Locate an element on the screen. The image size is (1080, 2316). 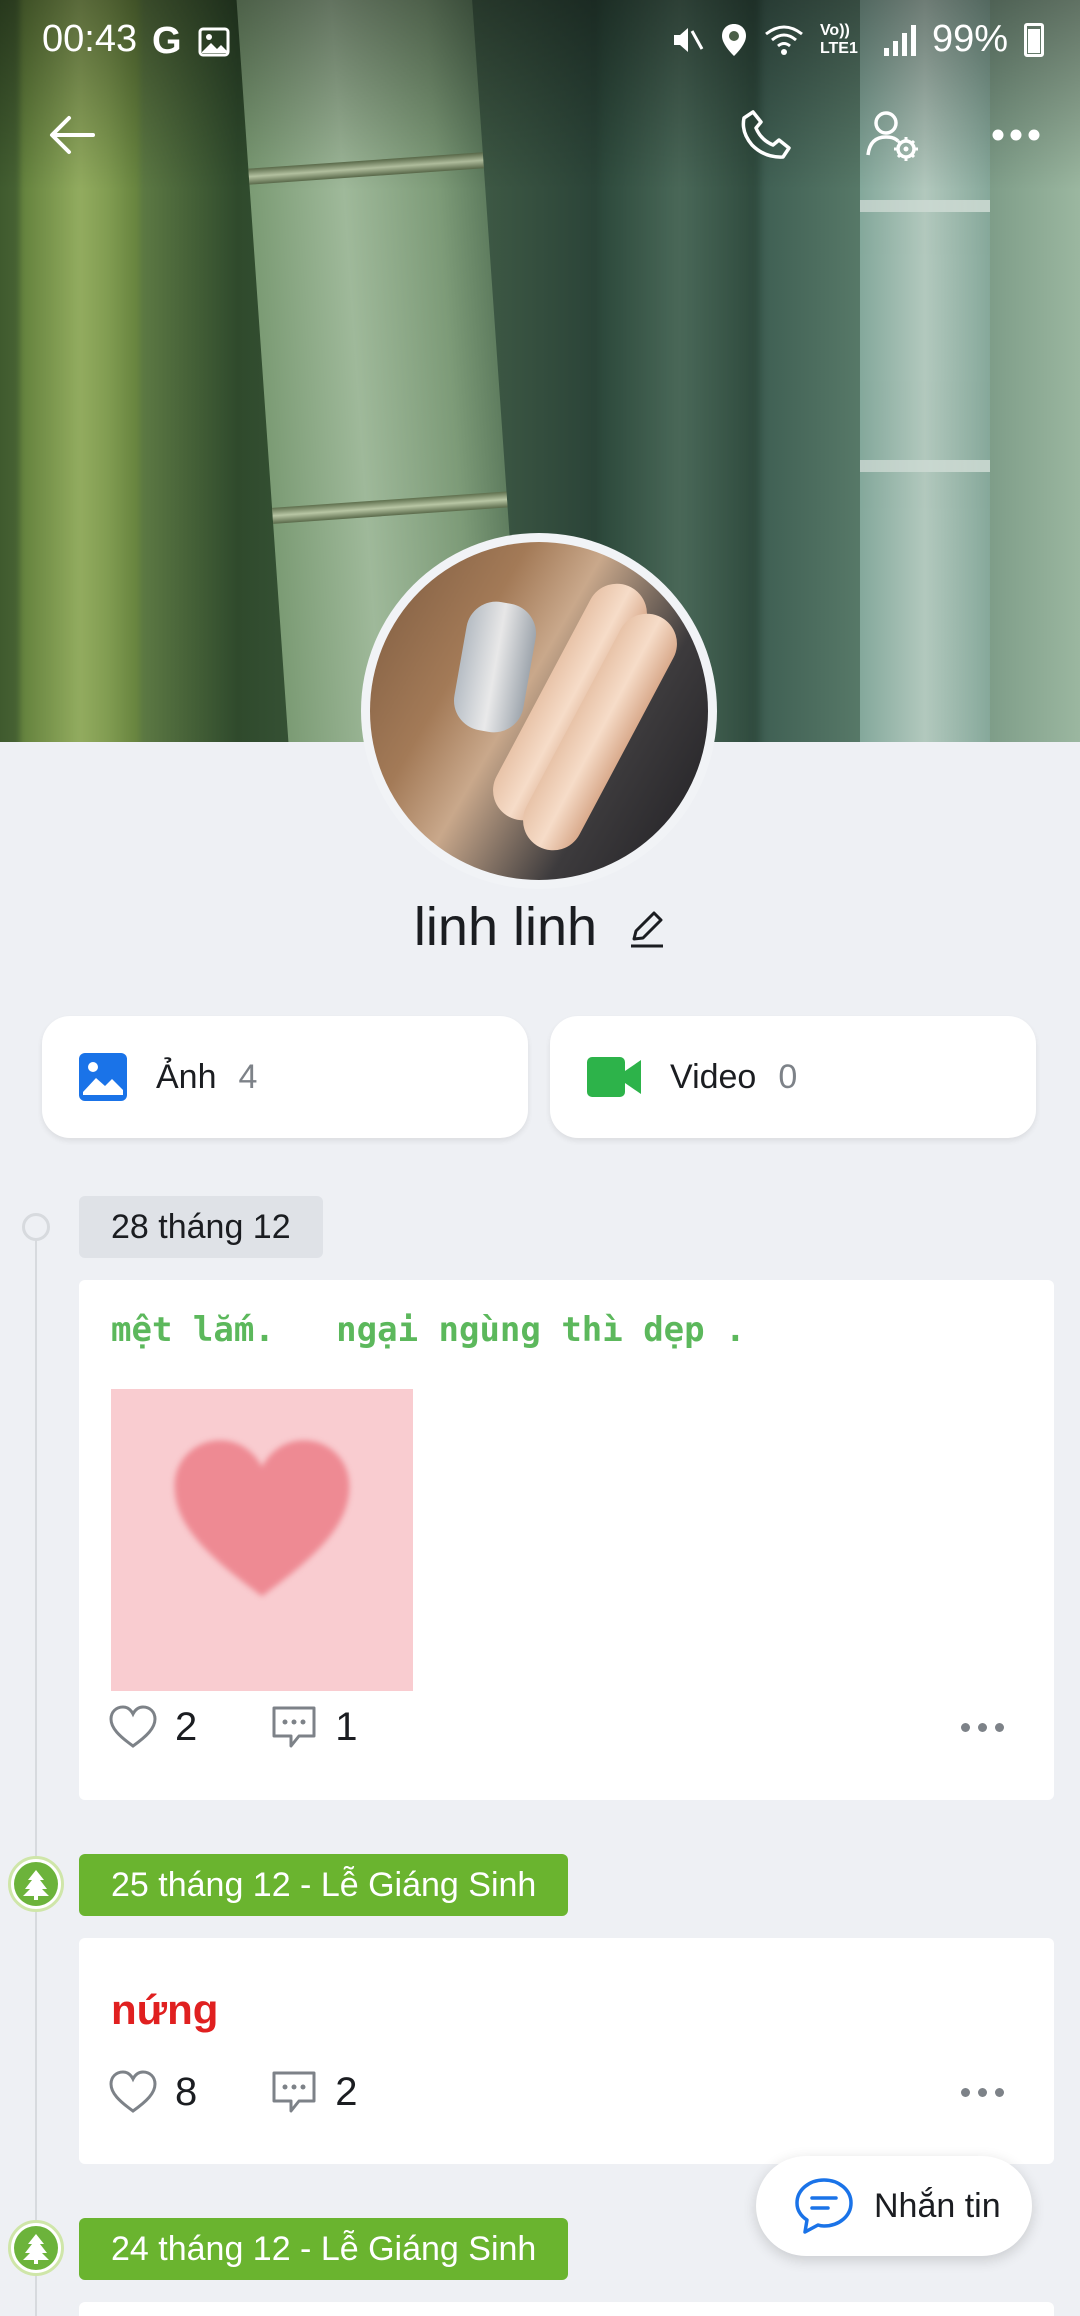
post-actions: 2 1 is located at coordinates (270, 1727).